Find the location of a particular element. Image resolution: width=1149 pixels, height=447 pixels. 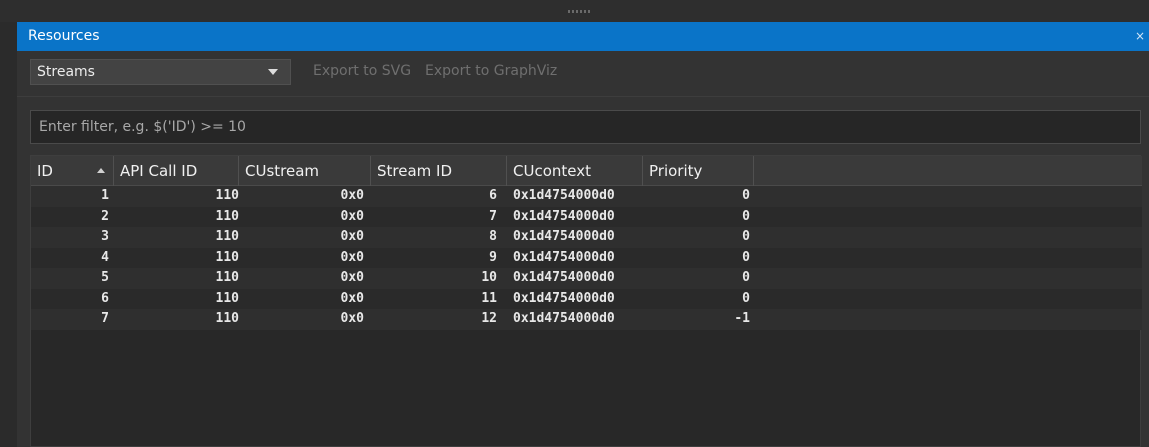

column-label: ID is located at coordinates (45, 171).